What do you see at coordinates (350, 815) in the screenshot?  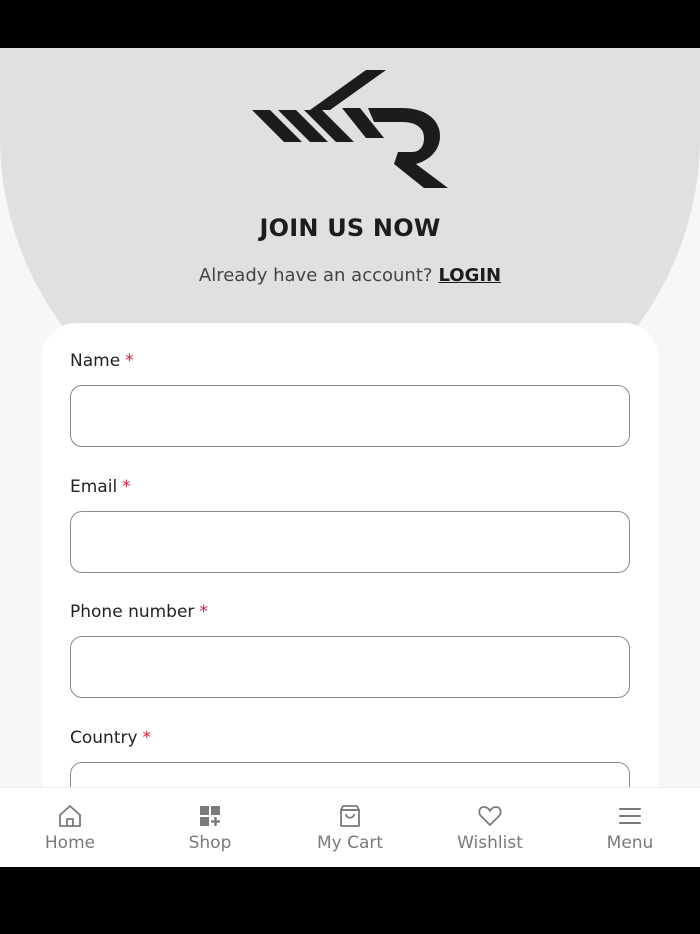 I see `shopping-bag-icon` at bounding box center [350, 815].